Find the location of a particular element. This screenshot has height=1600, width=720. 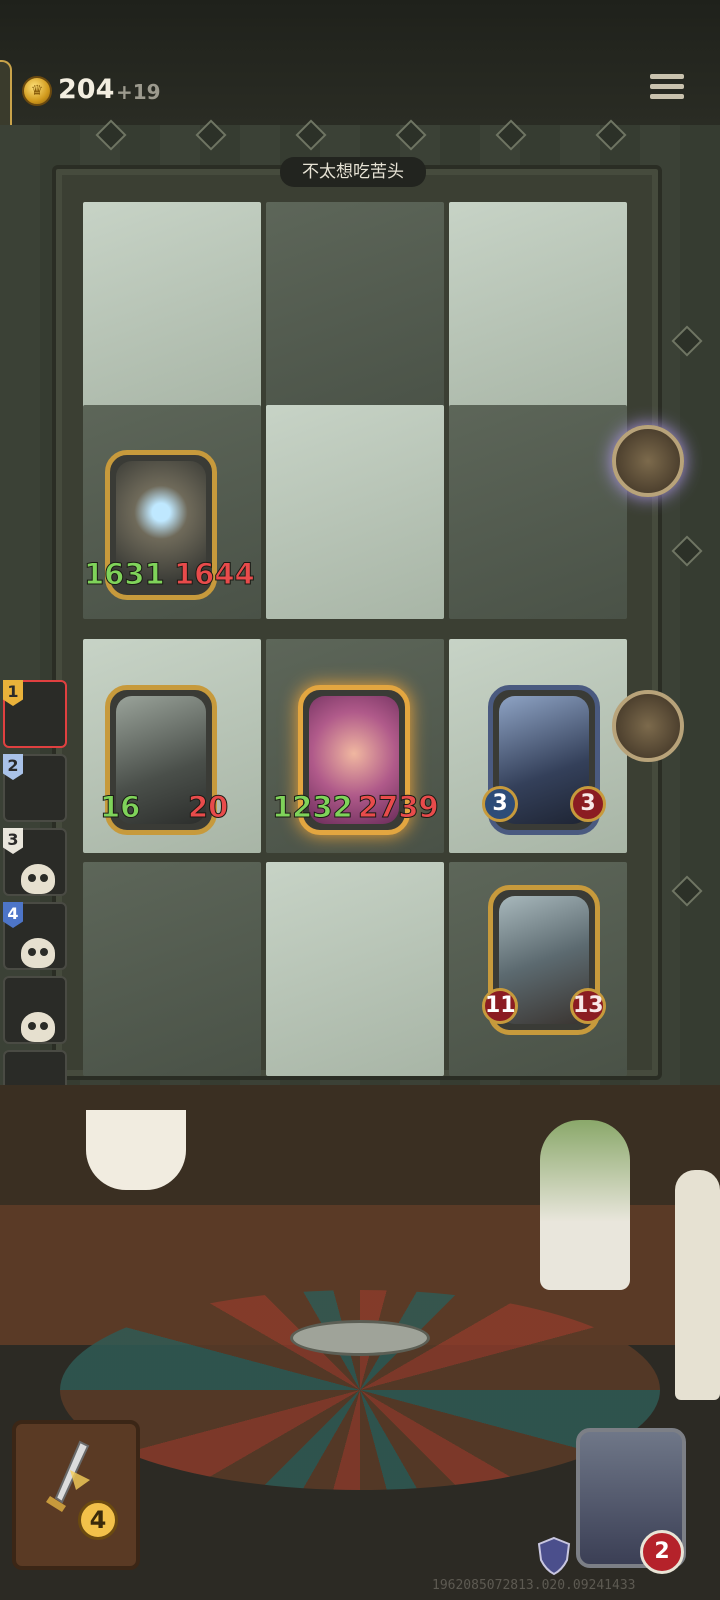

shield-icon is located at coordinates (554, 1556).